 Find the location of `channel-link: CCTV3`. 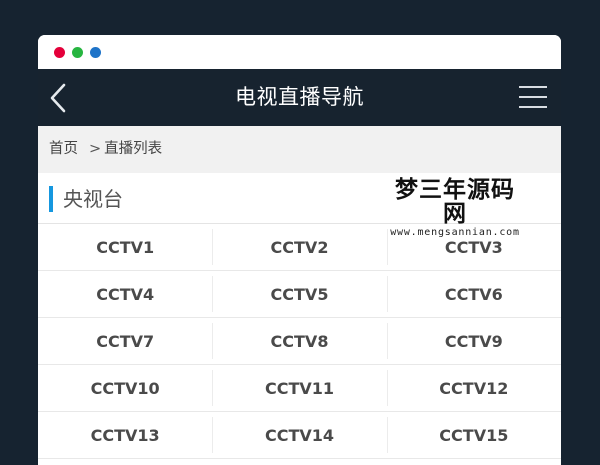

channel-link: CCTV3 is located at coordinates (473, 247).